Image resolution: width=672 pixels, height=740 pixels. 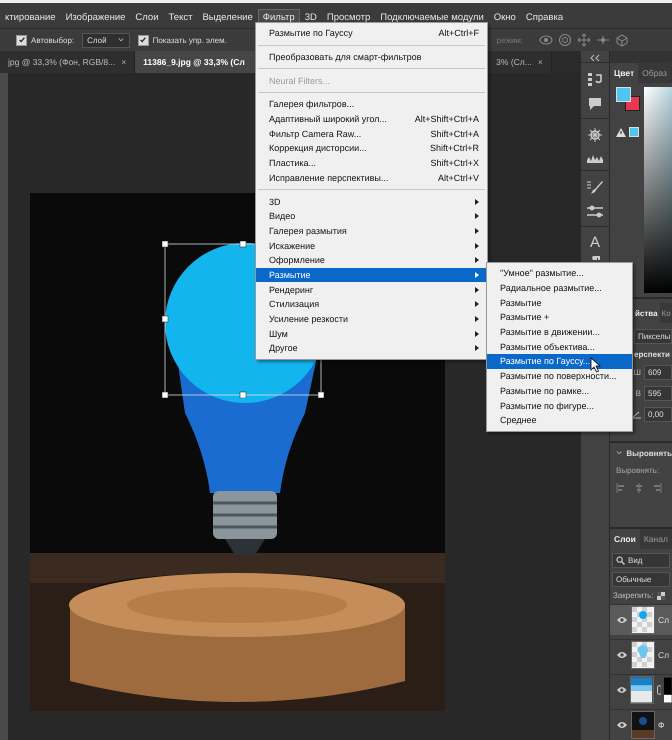 I want to click on panel-tab: Канал, so click(x=656, y=539).